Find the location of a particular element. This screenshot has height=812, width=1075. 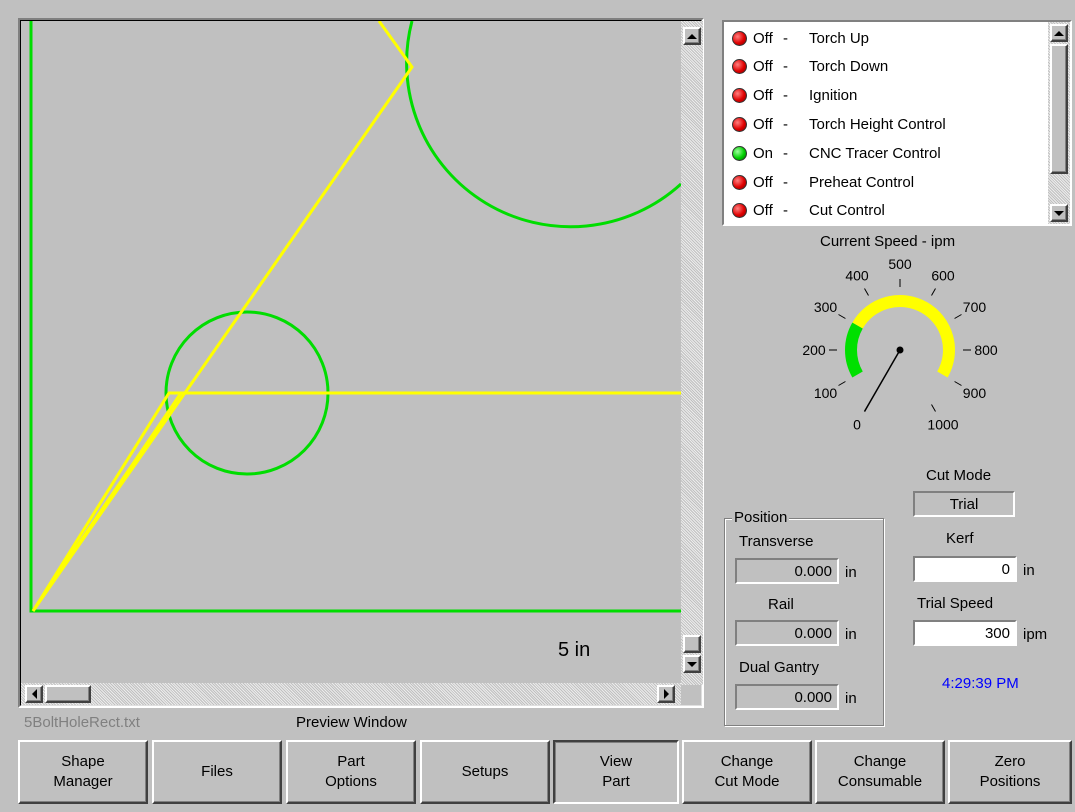

shape-manager-button: Shape Manager is located at coordinates (83, 772).